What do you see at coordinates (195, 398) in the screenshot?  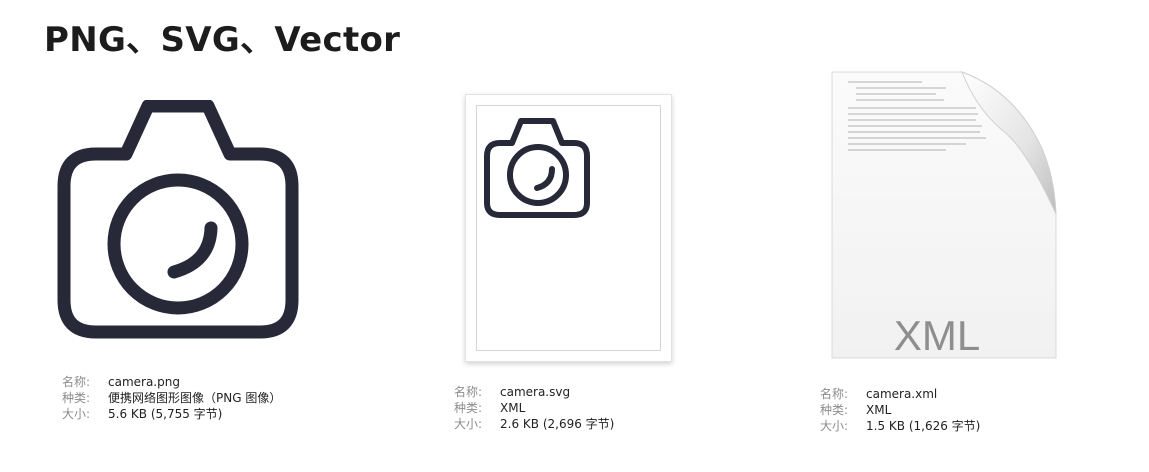 I see `file-kind: 便携网络图形图像（PNG 图像）` at bounding box center [195, 398].